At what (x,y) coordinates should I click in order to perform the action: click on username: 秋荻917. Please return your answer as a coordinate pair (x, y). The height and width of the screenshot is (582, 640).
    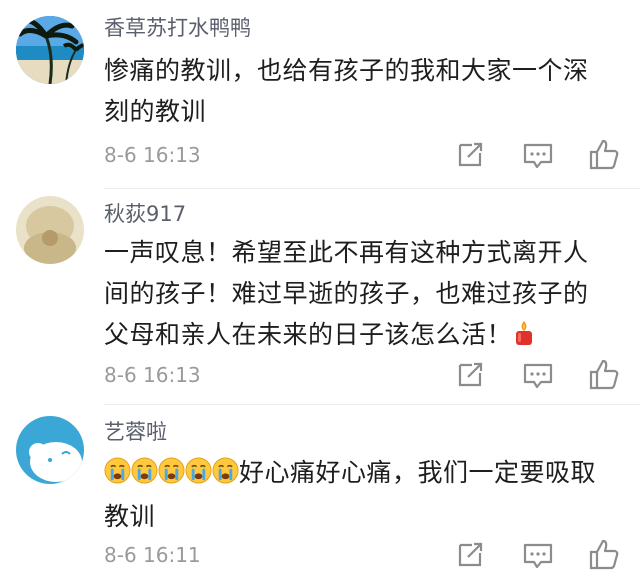
    Looking at the image, I should click on (145, 214).